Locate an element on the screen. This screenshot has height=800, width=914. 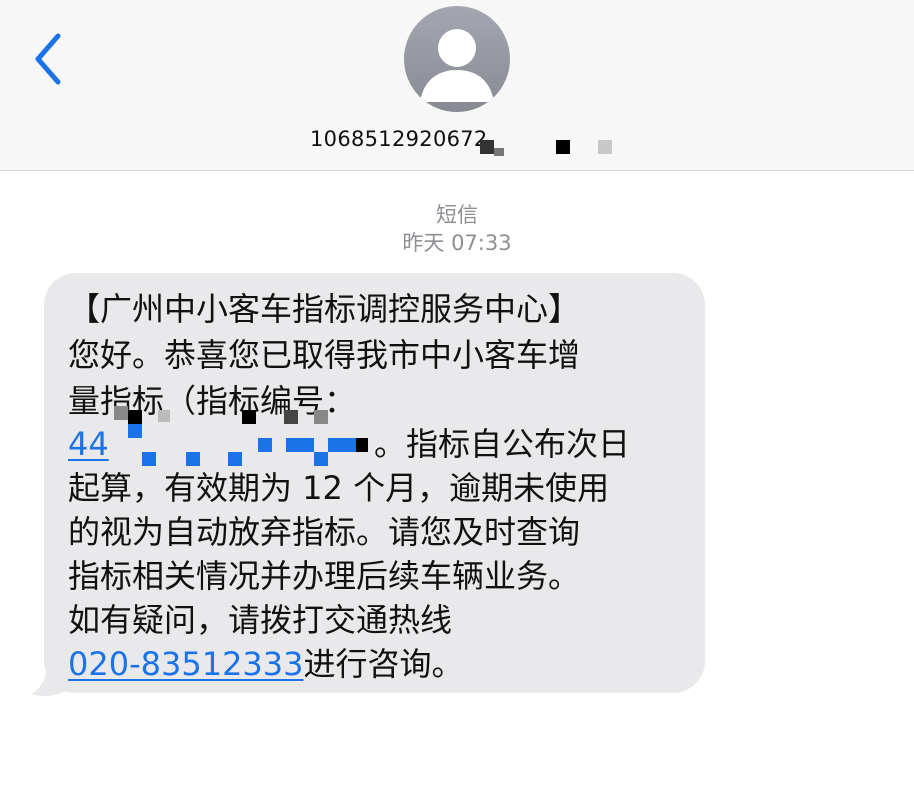
plate-index-link: 44 is located at coordinates (88, 444).